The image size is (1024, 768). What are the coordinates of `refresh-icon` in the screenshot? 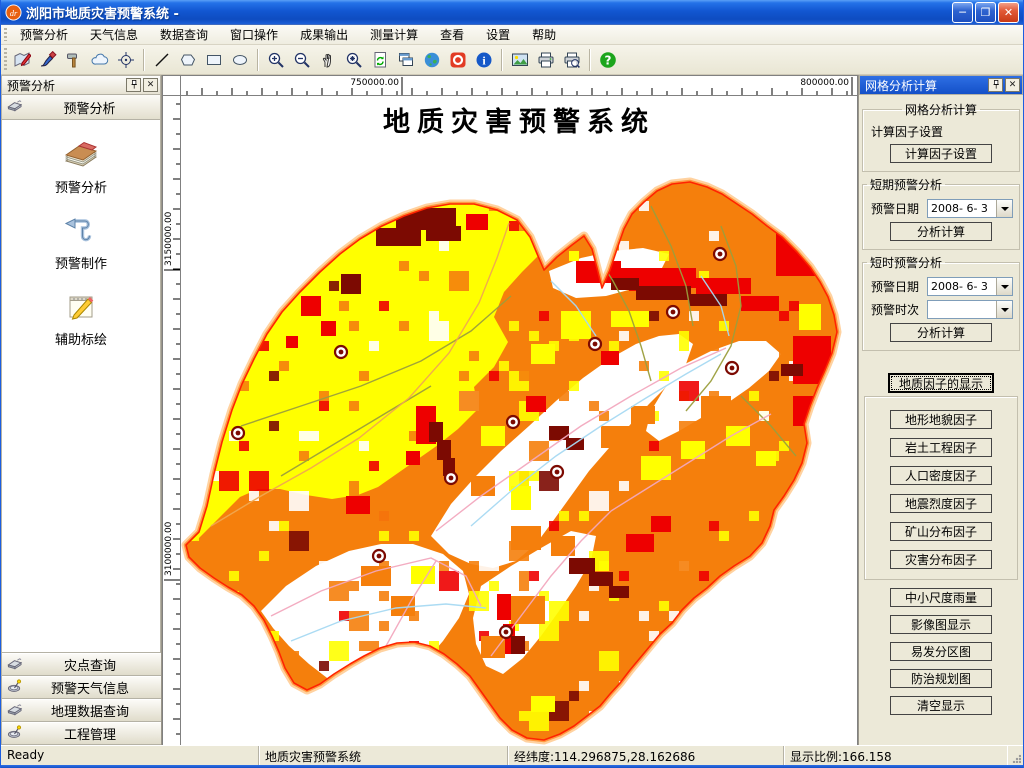 It's located at (380, 60).